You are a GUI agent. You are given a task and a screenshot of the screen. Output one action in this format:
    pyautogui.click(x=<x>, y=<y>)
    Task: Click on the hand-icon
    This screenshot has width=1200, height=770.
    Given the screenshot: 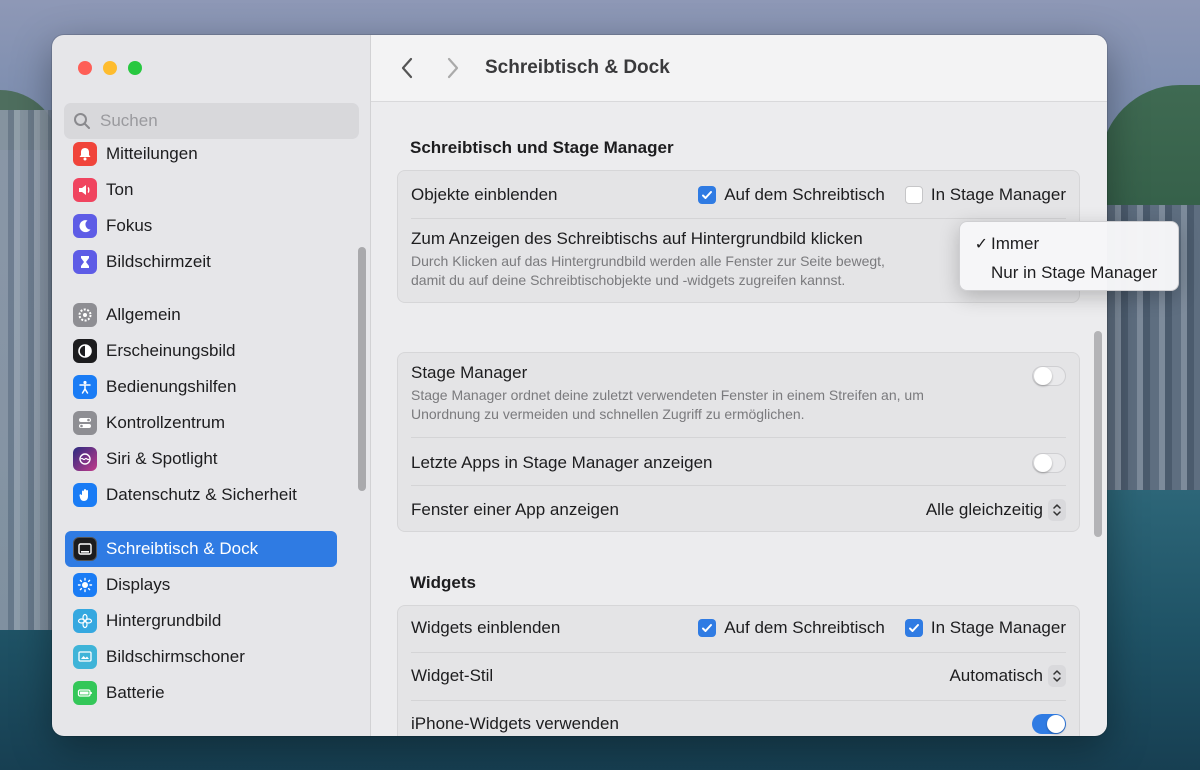 What is the action you would take?
    pyautogui.click(x=85, y=495)
    